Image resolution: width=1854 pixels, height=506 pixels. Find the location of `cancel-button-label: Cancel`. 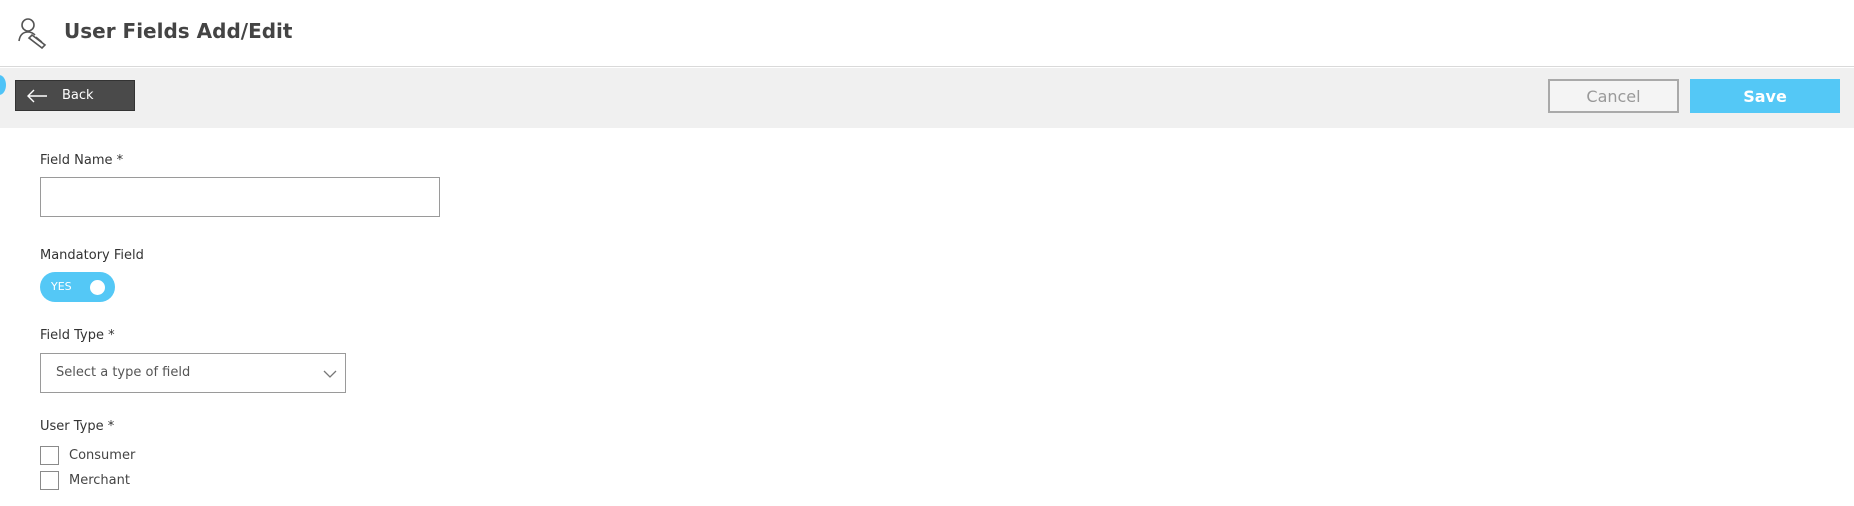

cancel-button-label: Cancel is located at coordinates (1613, 96).